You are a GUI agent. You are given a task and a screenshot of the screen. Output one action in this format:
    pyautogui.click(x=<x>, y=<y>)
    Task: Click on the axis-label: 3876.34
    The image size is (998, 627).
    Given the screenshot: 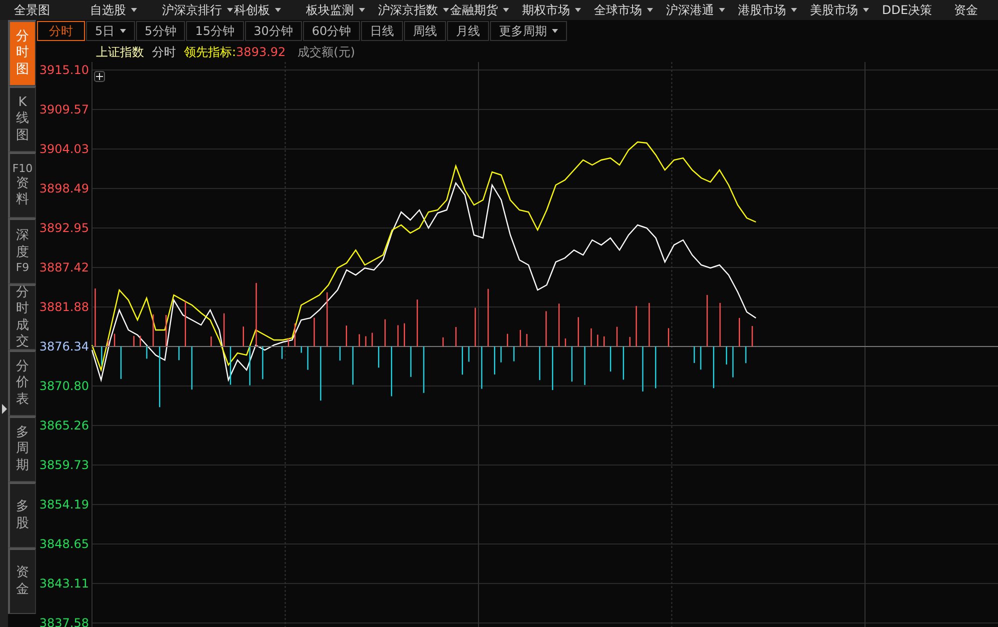 What is the action you would take?
    pyautogui.click(x=64, y=347)
    